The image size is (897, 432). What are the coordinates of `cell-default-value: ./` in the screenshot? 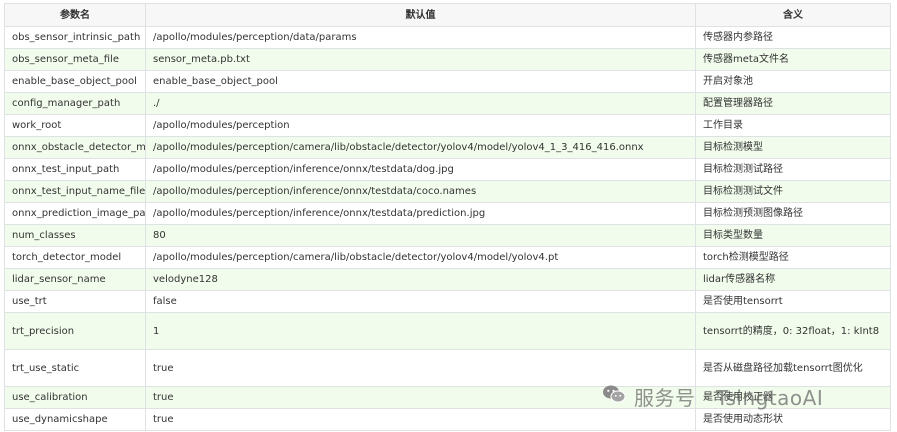 It's located at (420, 103).